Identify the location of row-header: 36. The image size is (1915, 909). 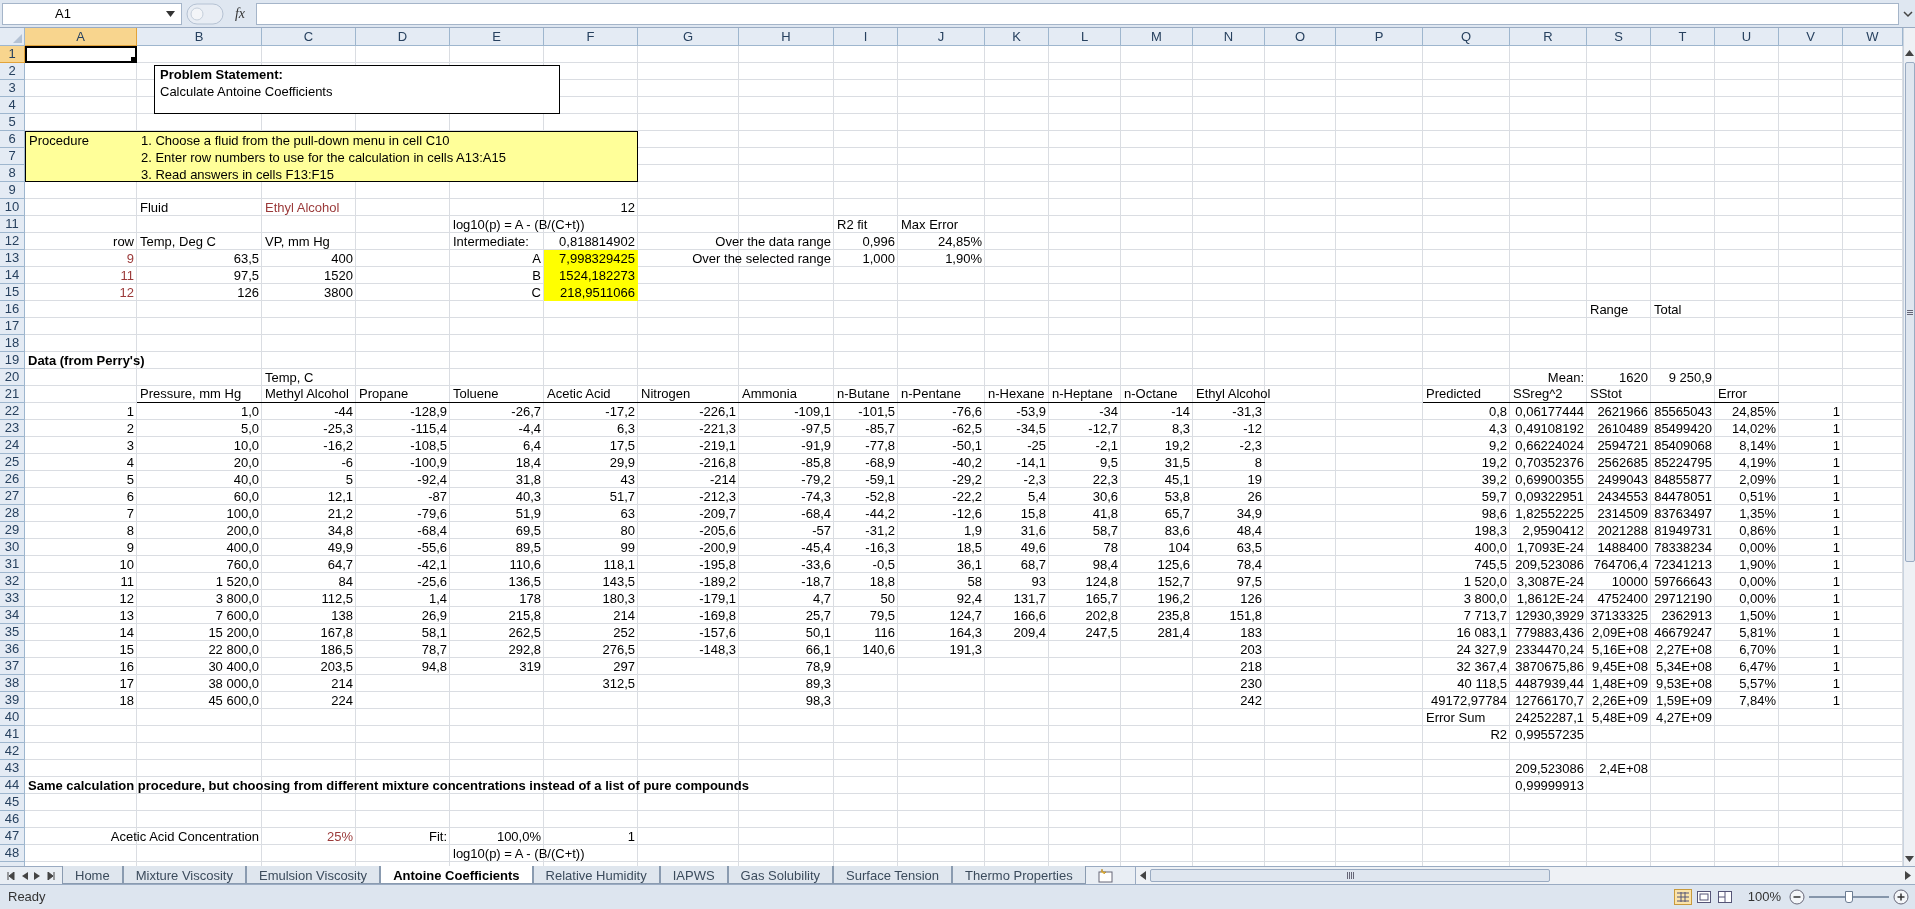
(12, 649).